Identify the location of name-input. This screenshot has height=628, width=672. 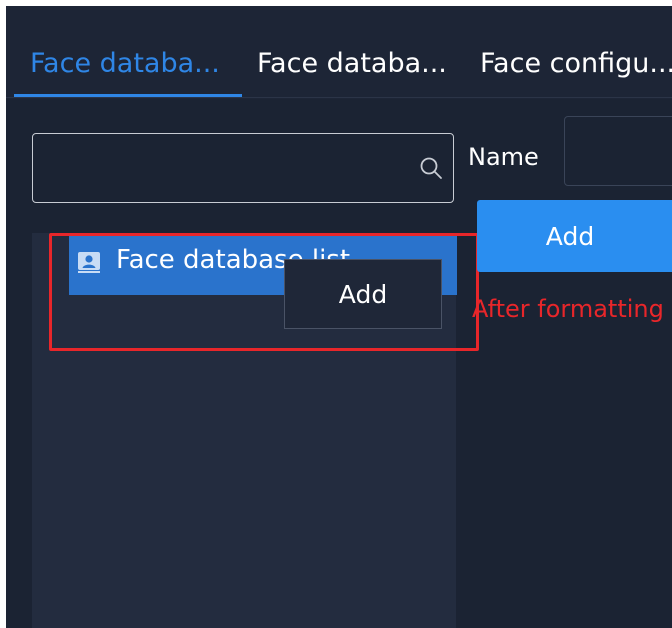
(618, 151).